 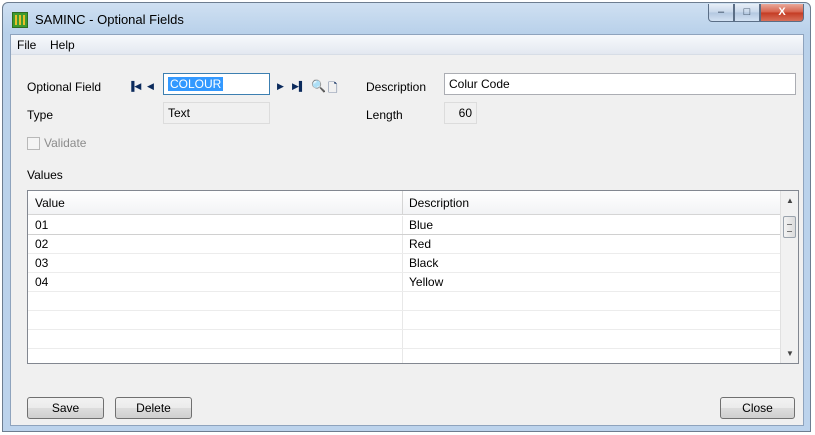 I want to click on finder-icon: 🔍, so click(x=318, y=86).